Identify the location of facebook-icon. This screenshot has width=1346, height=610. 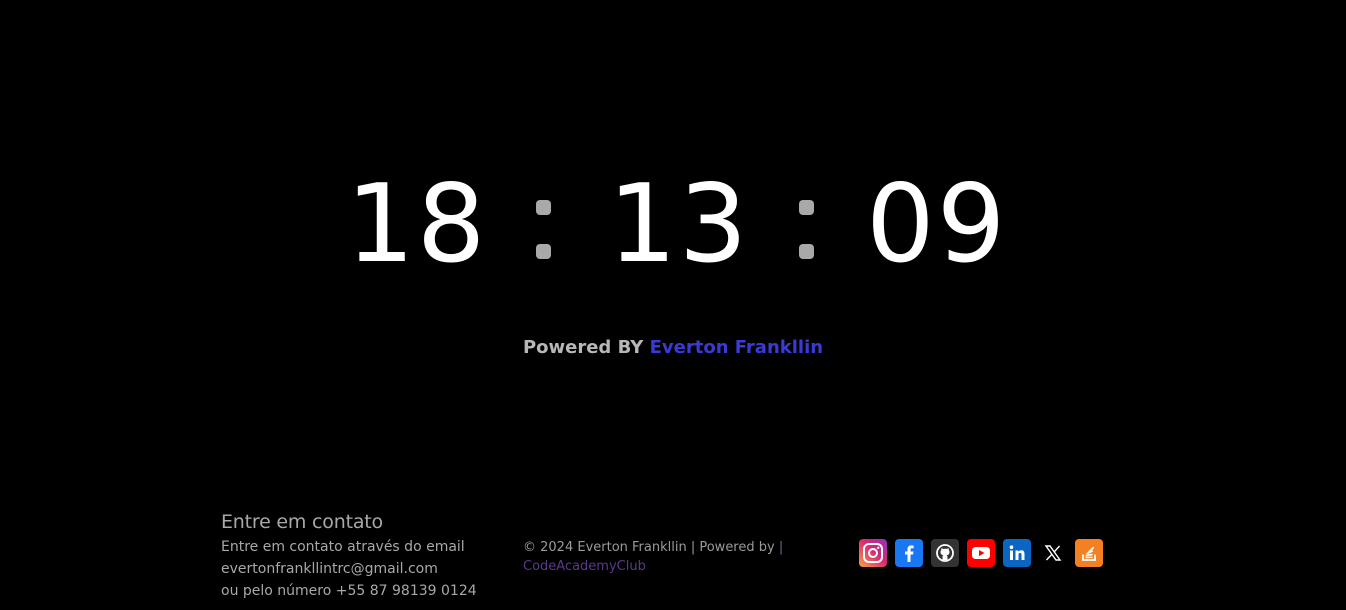
(909, 553).